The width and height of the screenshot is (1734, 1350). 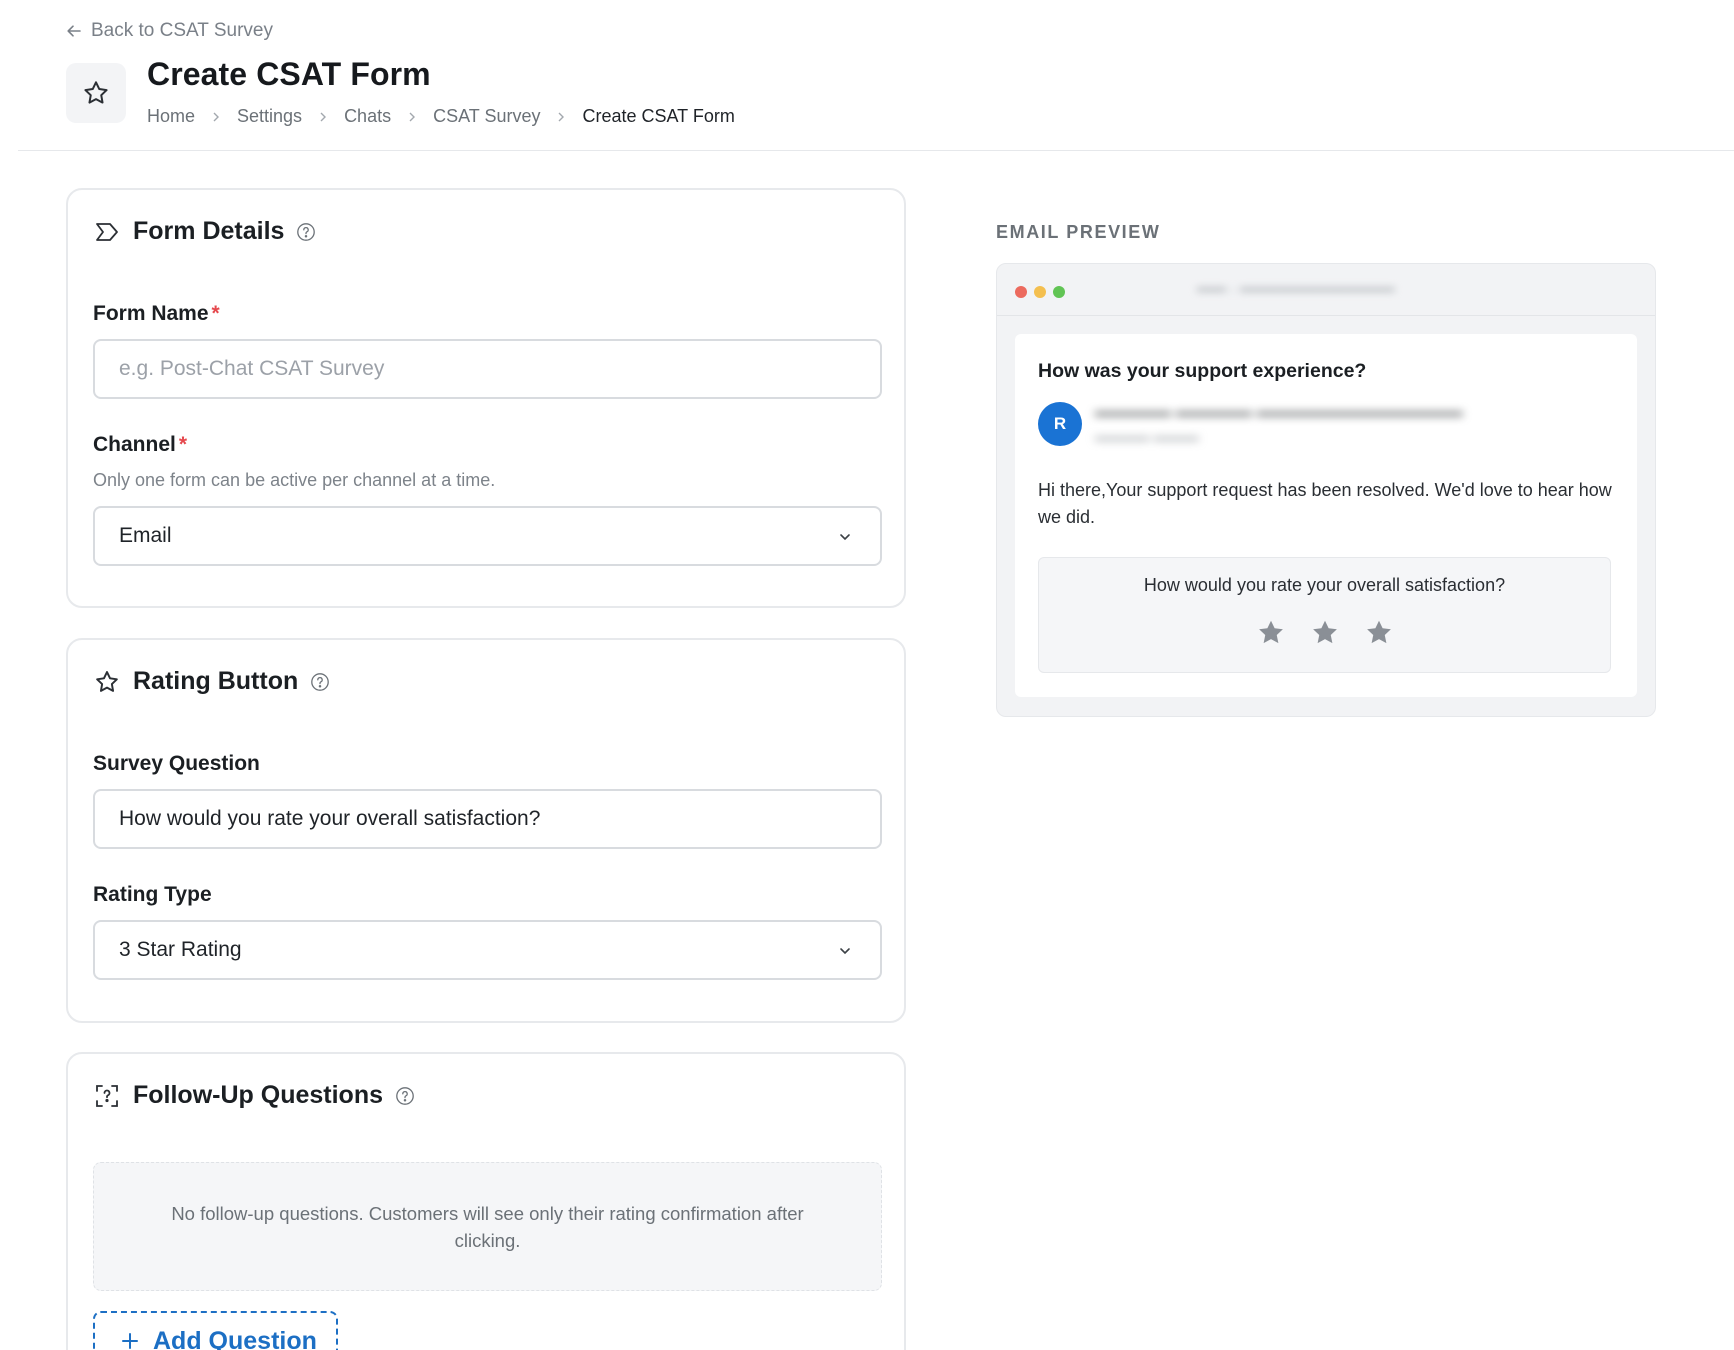 What do you see at coordinates (216, 681) in the screenshot?
I see `rating-button-title: Rating Button` at bounding box center [216, 681].